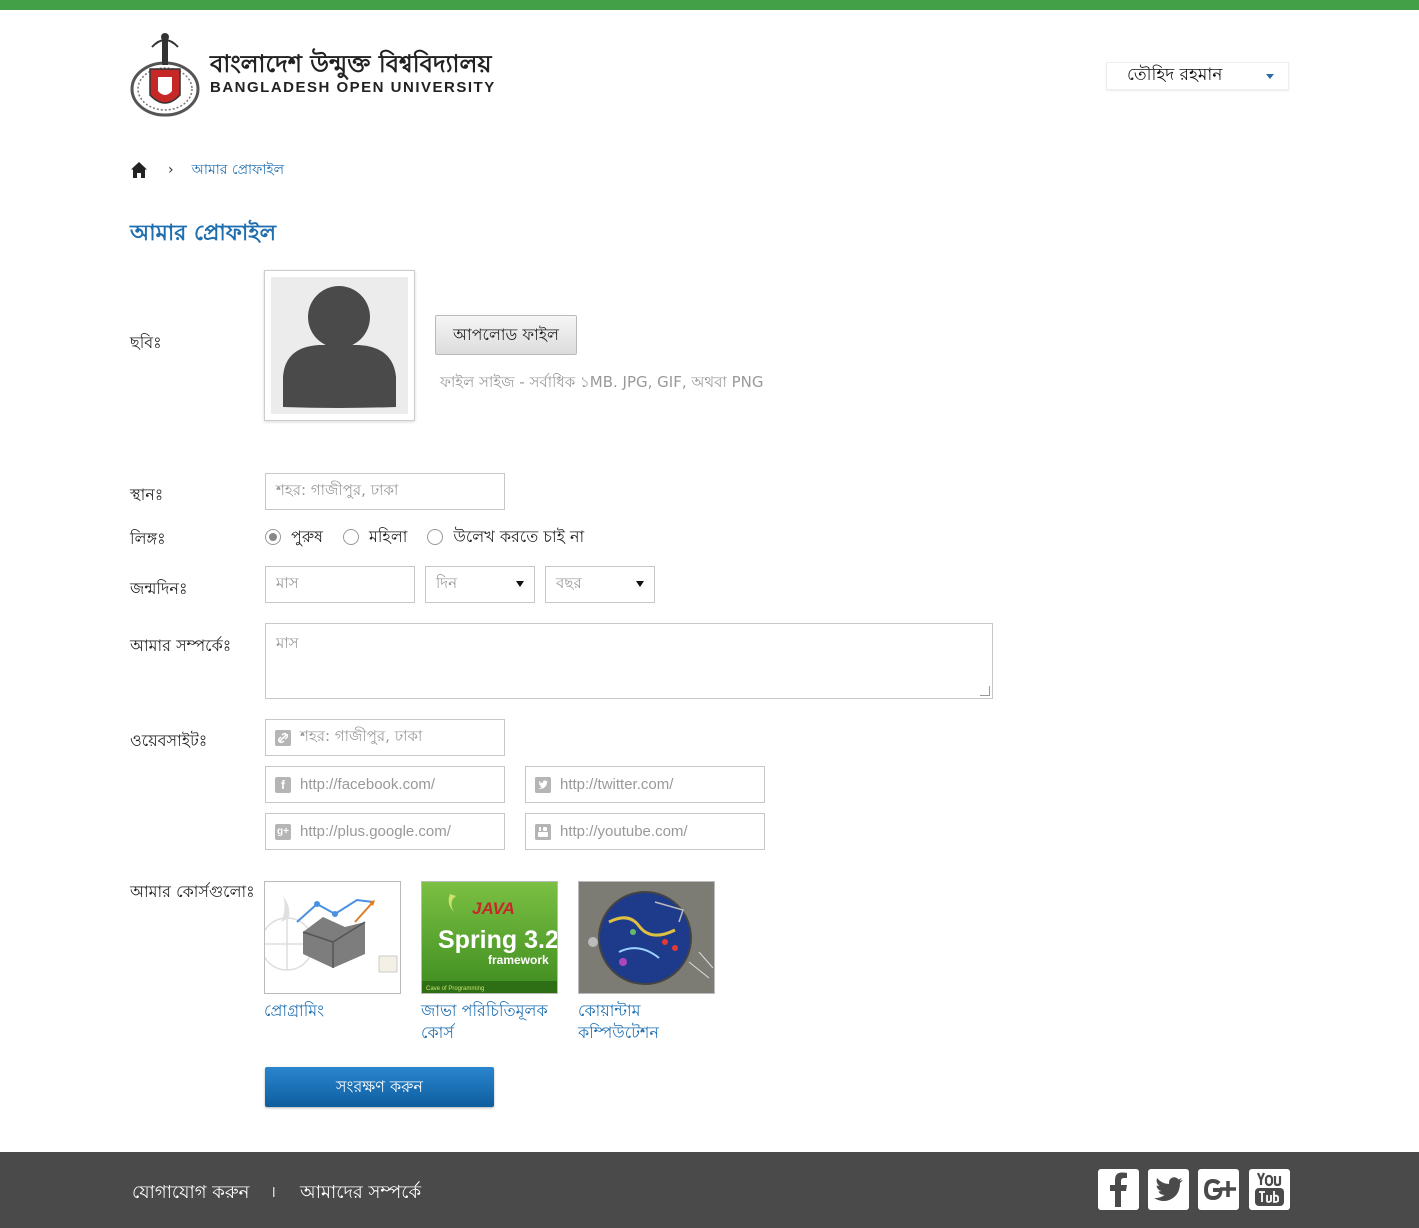  Describe the element at coordinates (480, 584) in the screenshot. I see `dob-day-select: দিন` at that location.